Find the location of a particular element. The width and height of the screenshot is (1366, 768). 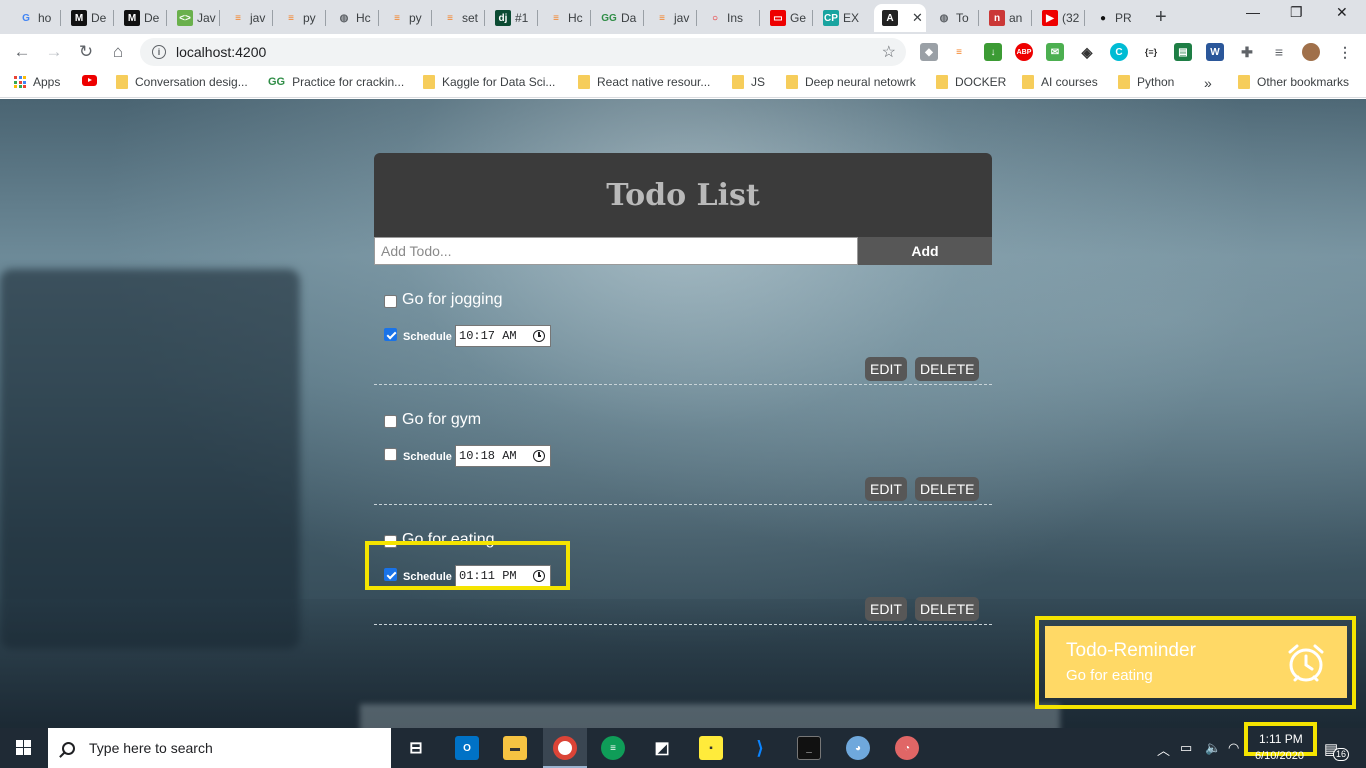

bookmark-label: Apps is located at coordinates (47, 82).